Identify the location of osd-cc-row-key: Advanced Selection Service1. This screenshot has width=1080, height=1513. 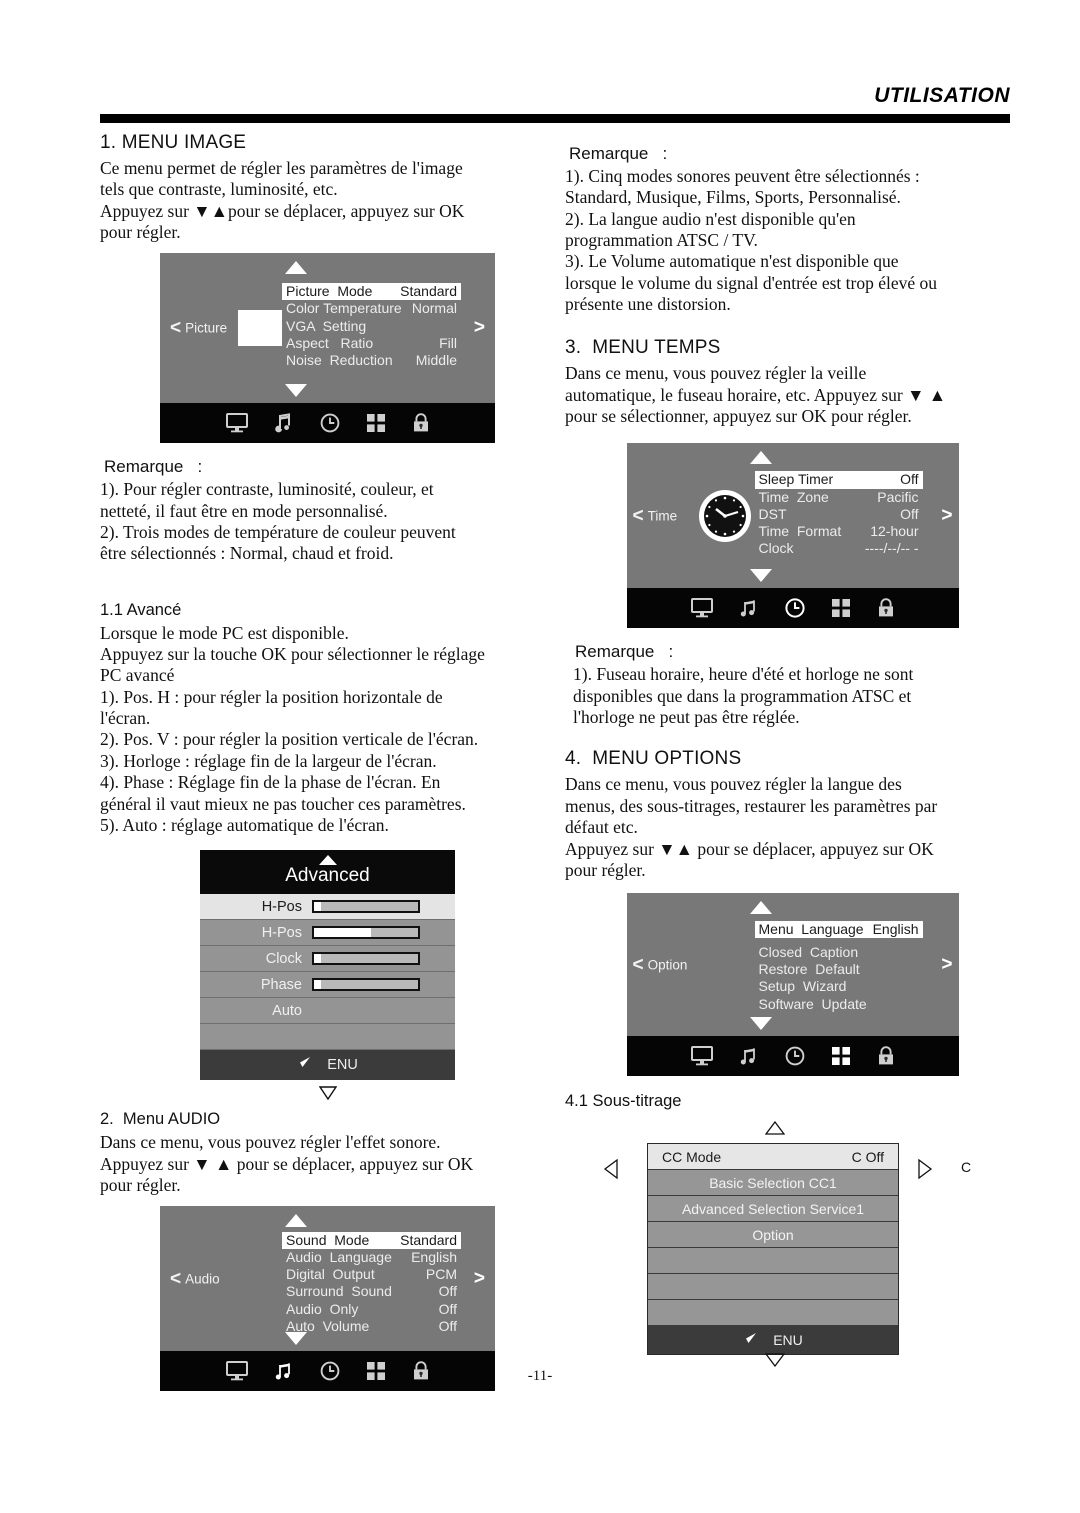
(773, 1208).